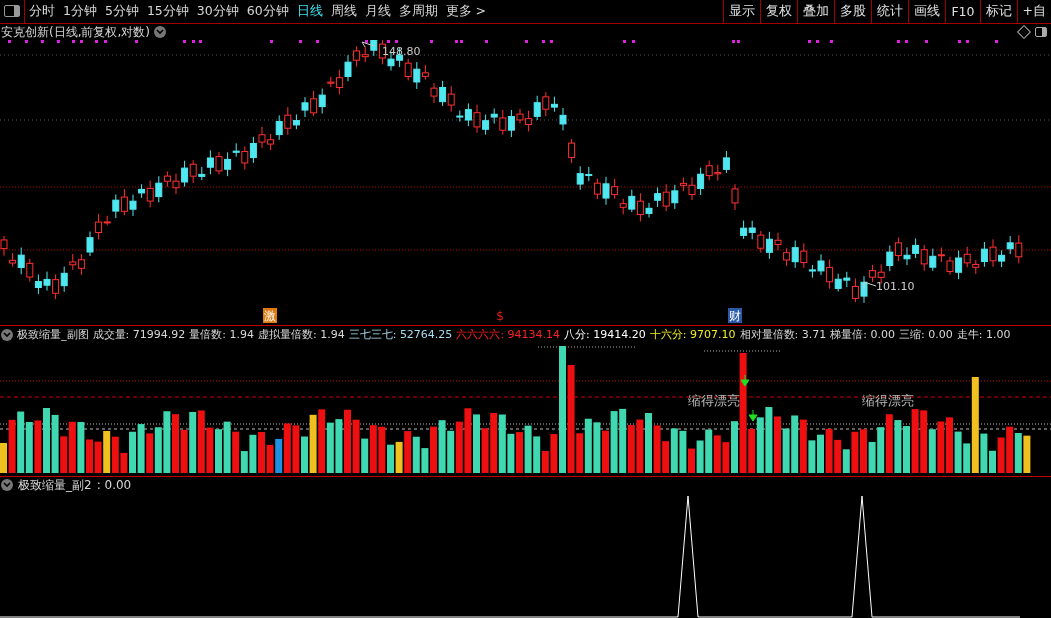  Describe the element at coordinates (508, 334) in the screenshot. I see `indicator-value: 六六六六: 94134.14` at that location.